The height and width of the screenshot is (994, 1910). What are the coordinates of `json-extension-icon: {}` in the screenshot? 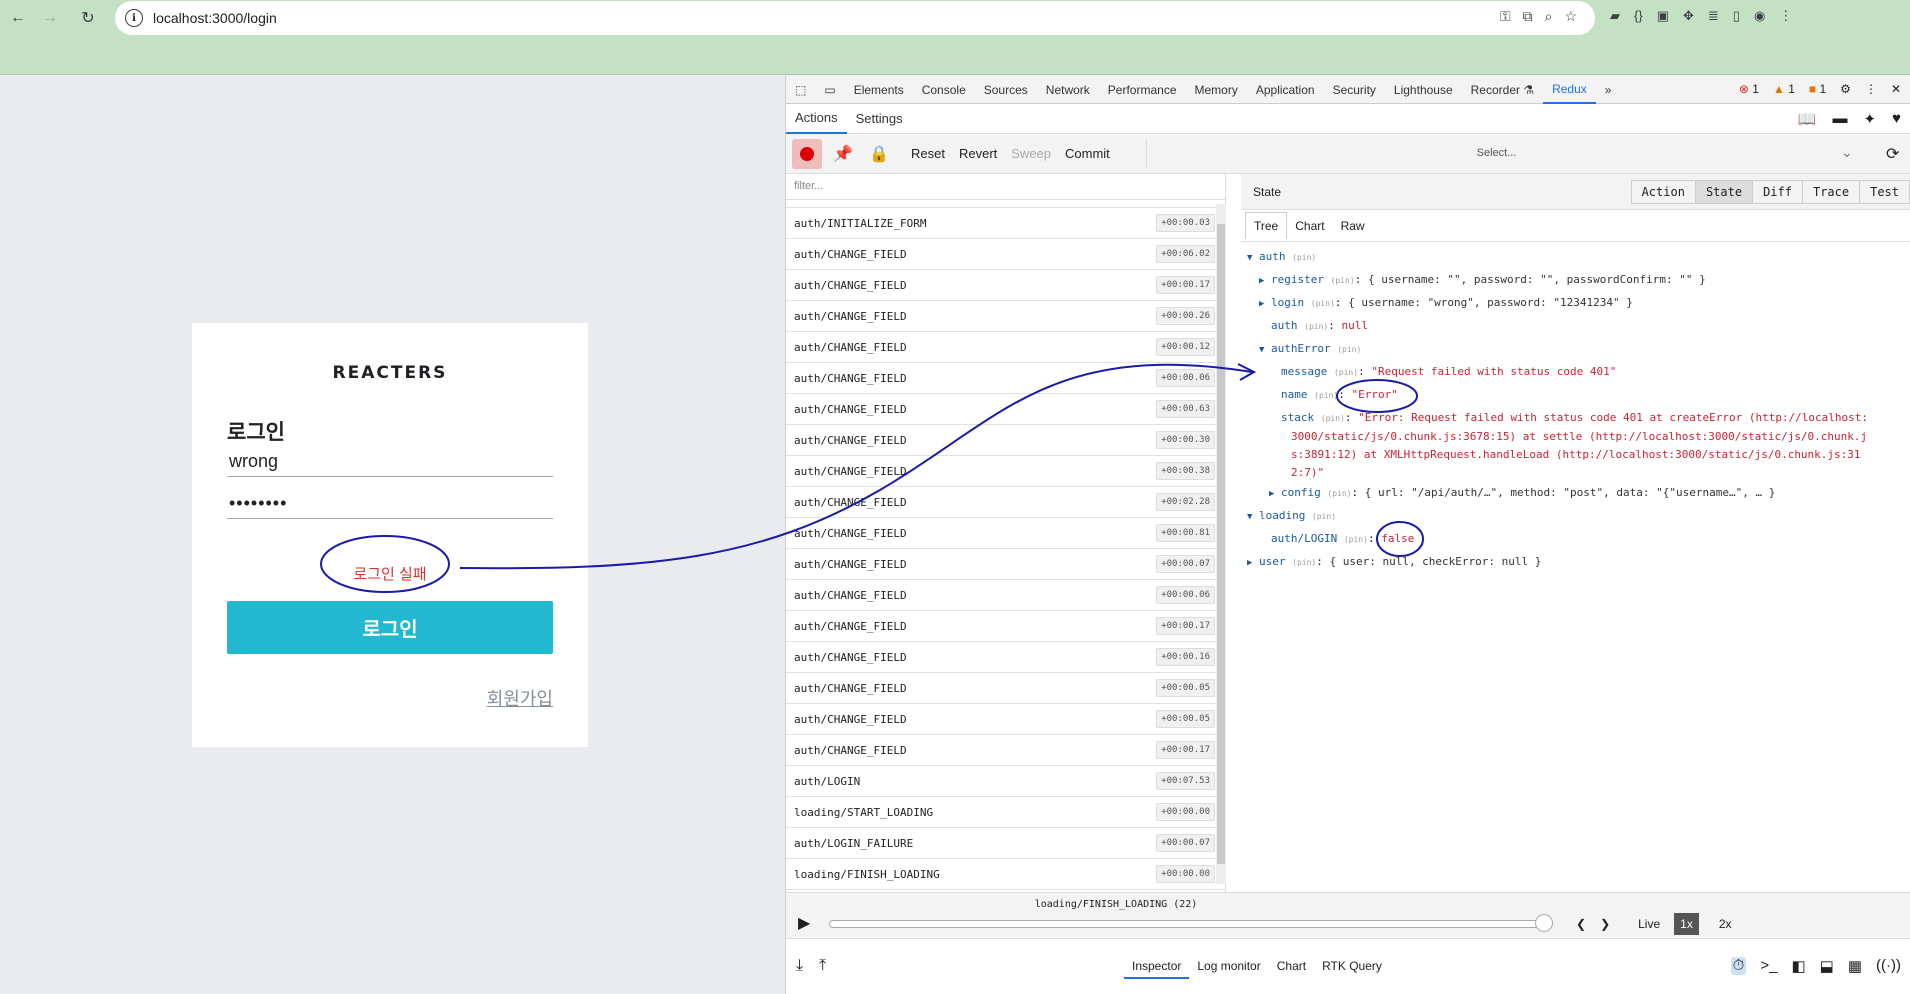 It's located at (1638, 16).